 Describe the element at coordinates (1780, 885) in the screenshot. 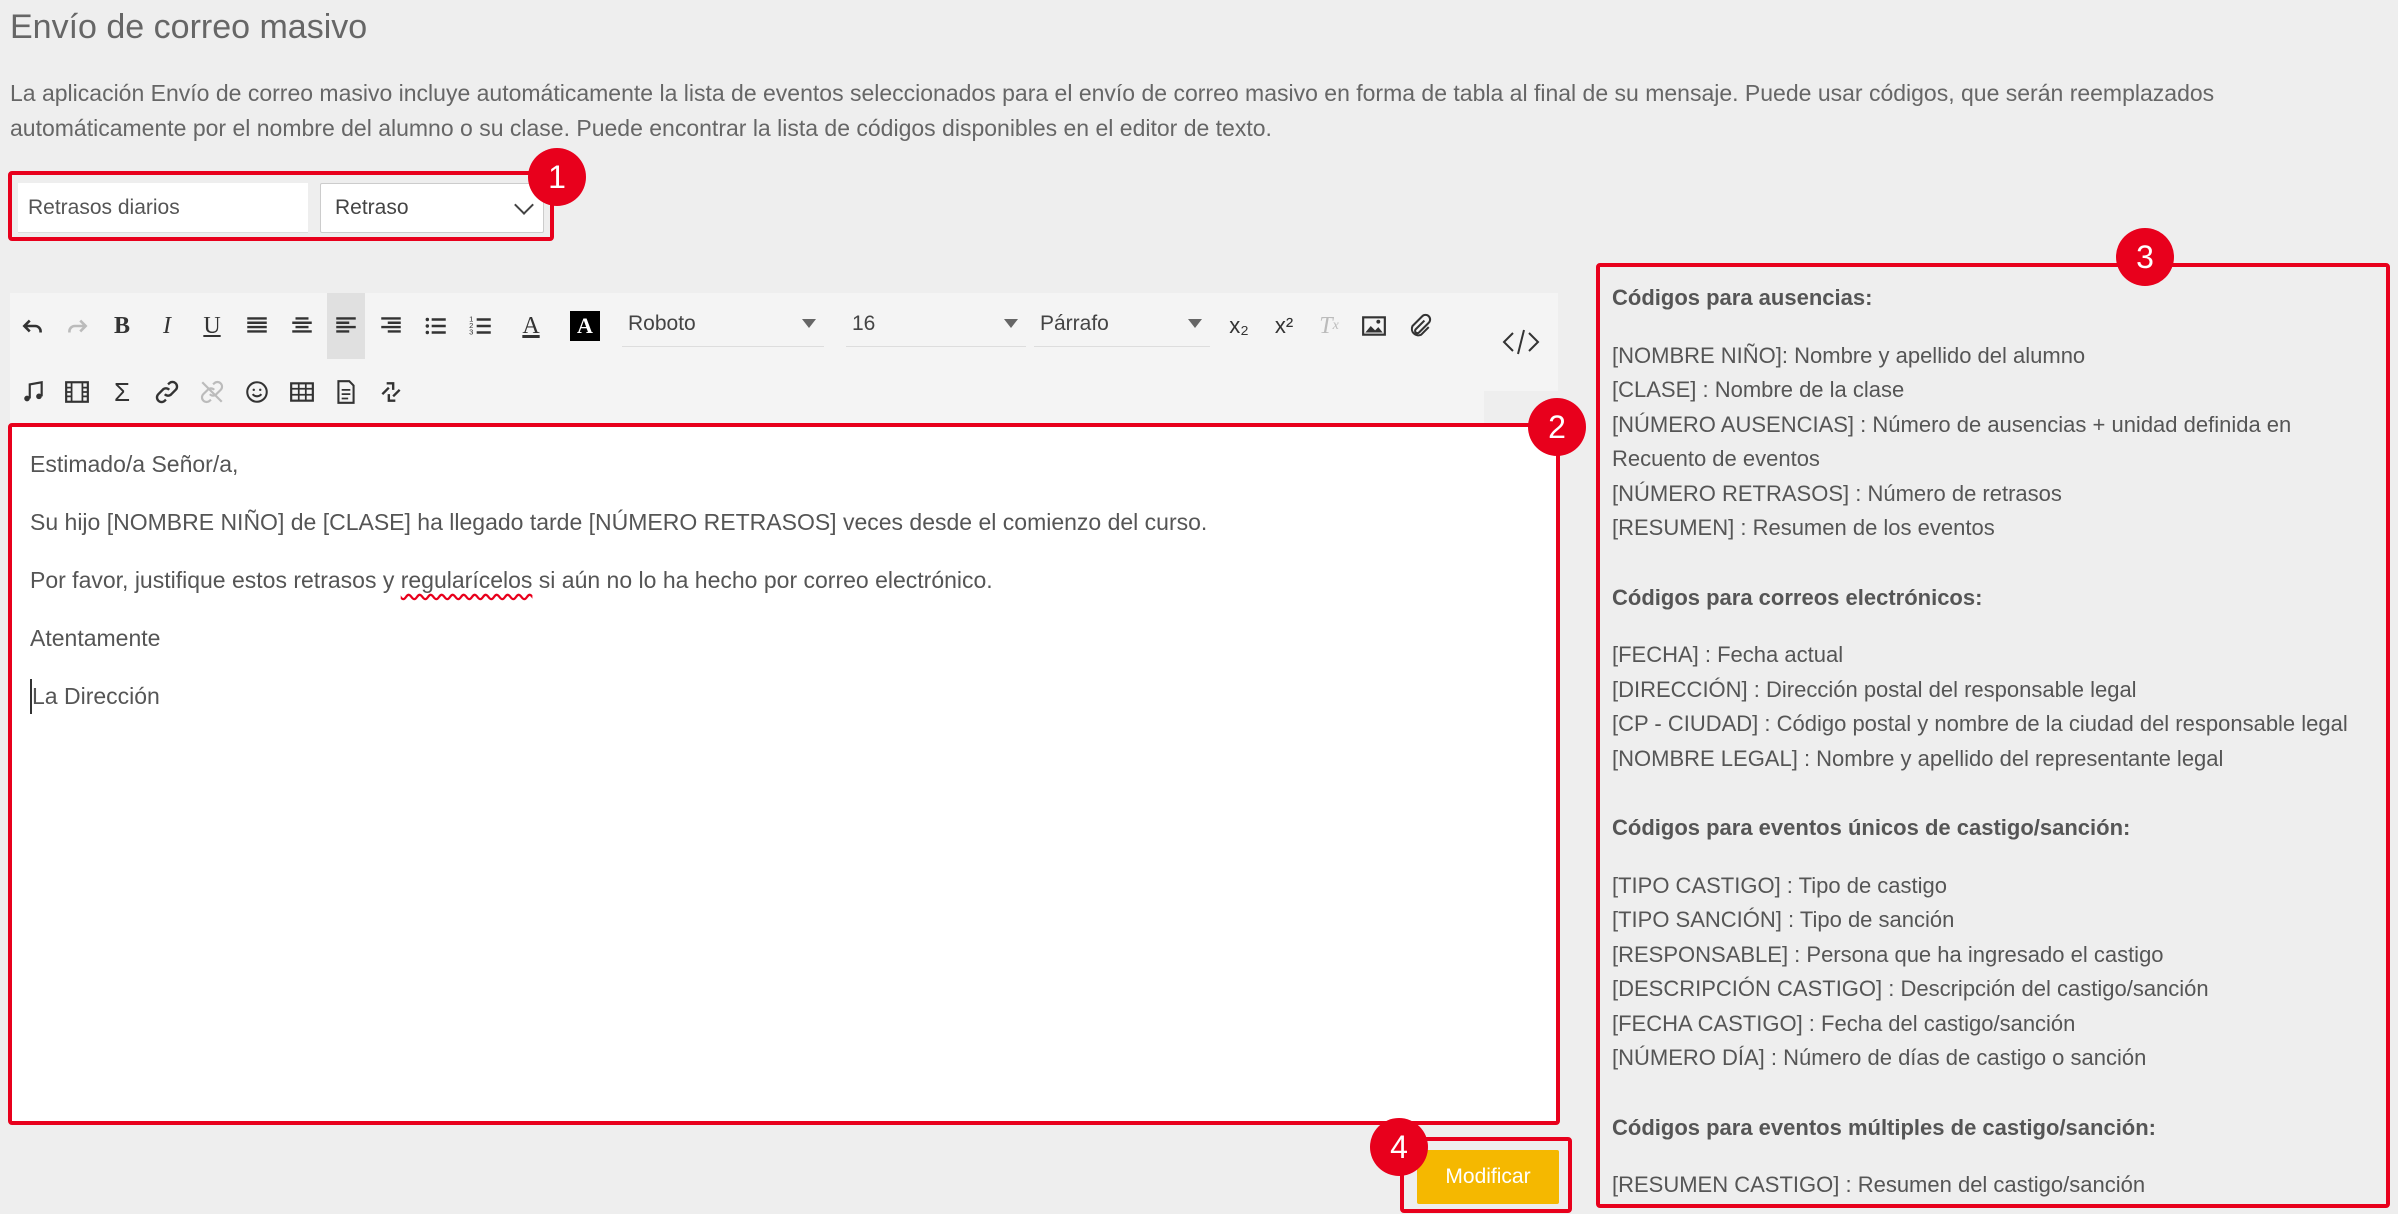

I see `code-line: [TIPO CASTIGO] : Tipo de castigo` at that location.